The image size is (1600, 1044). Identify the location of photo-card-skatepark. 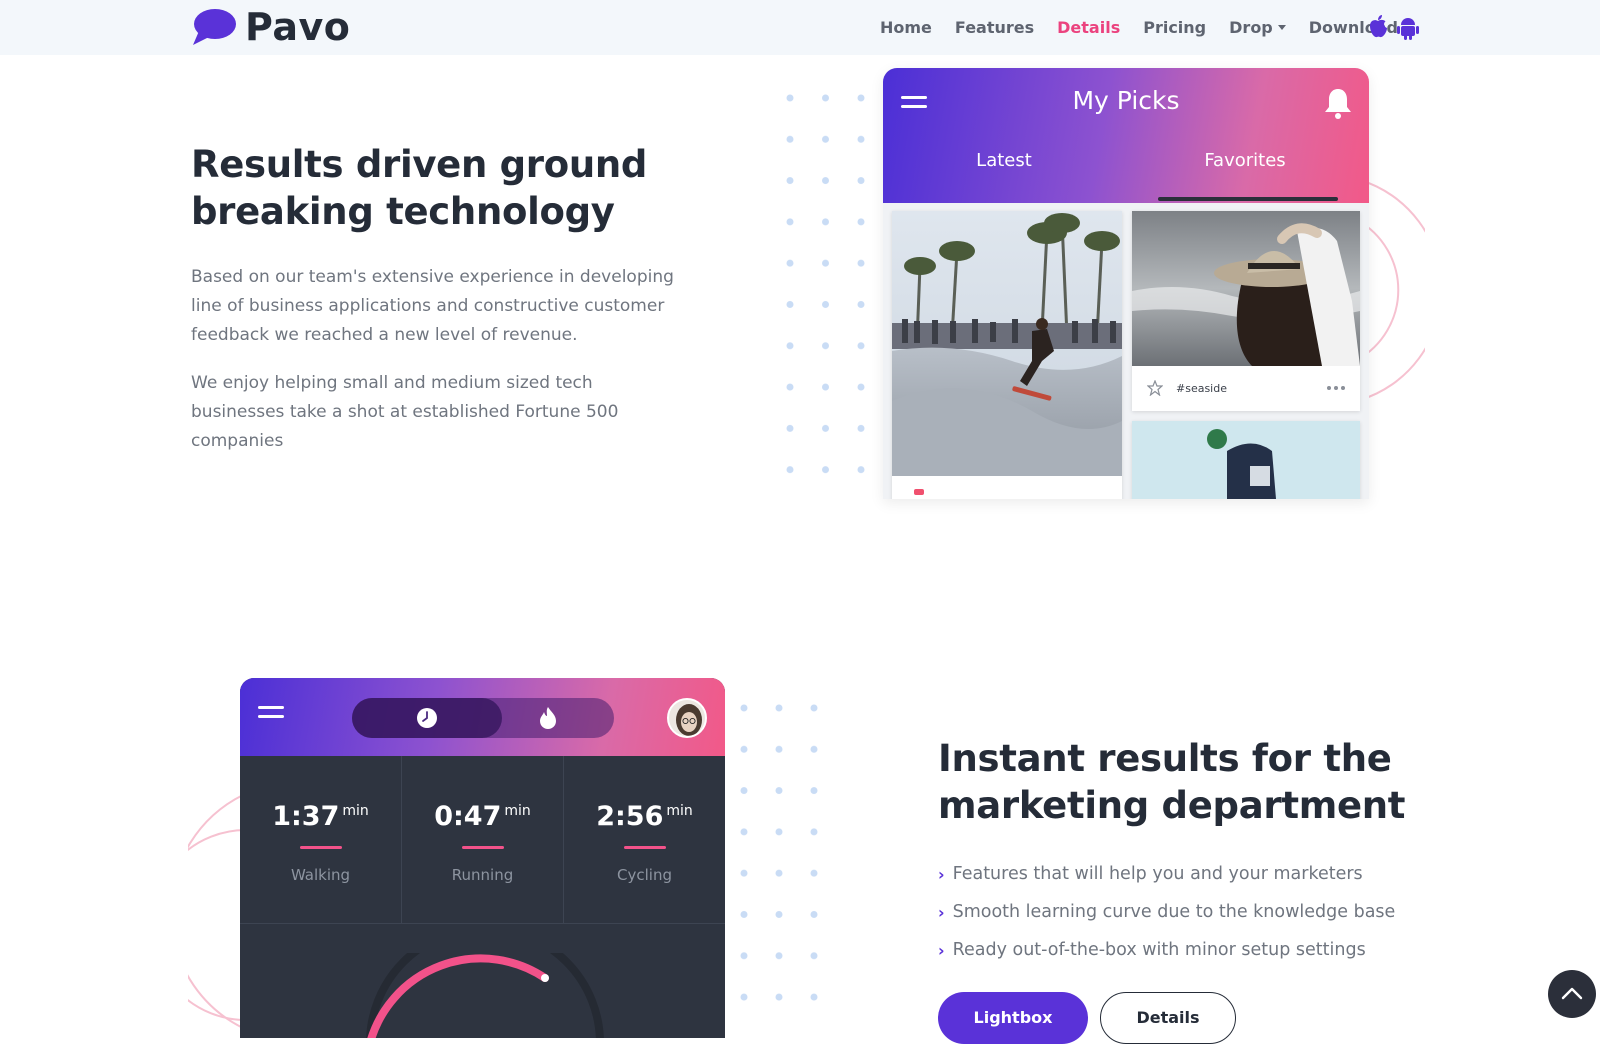
(1007, 355).